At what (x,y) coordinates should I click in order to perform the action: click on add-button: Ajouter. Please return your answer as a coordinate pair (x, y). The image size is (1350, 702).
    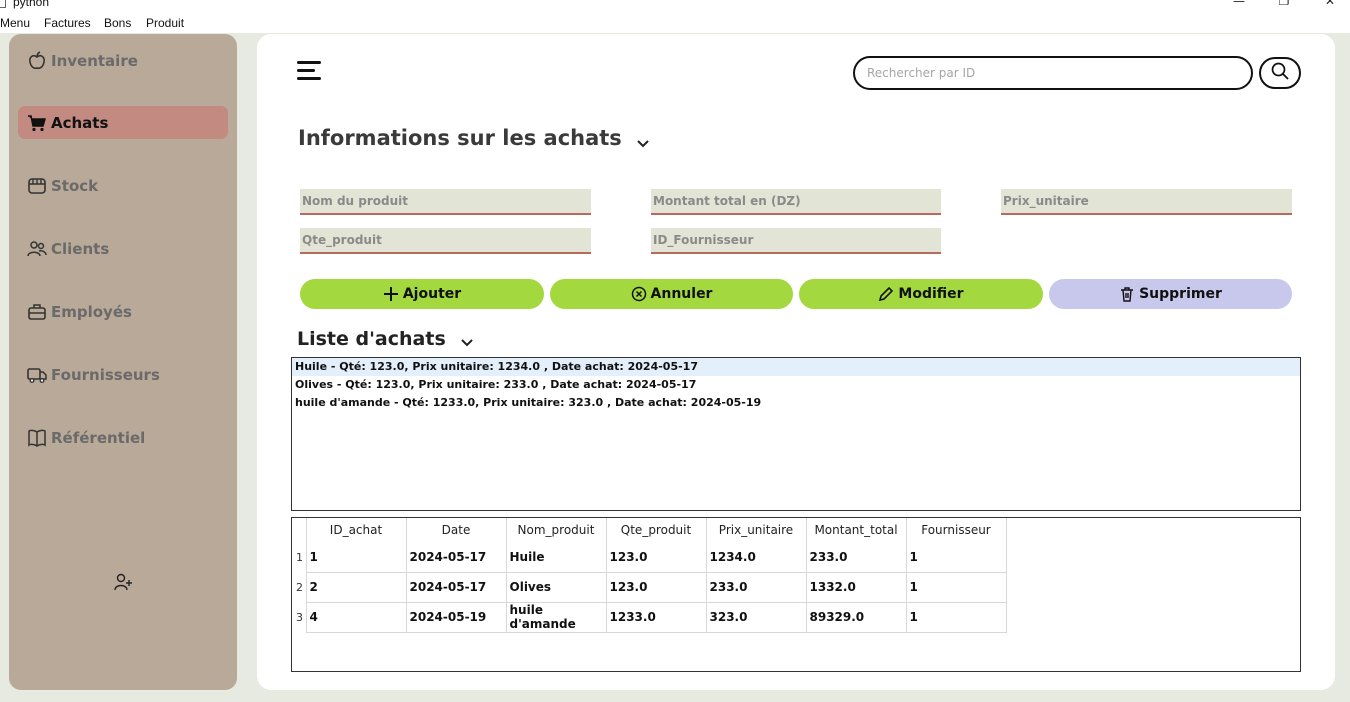
    Looking at the image, I should click on (422, 294).